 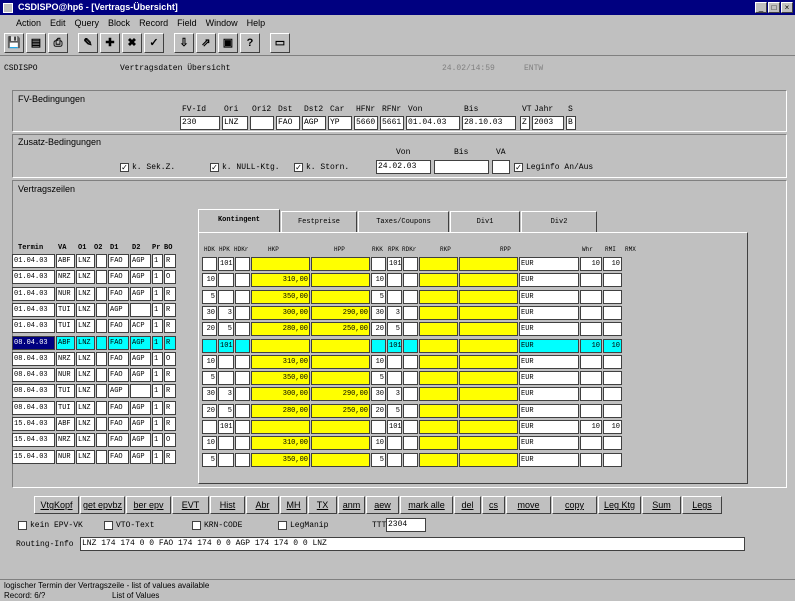 What do you see at coordinates (394, 329) in the screenshot?
I see `grid-cell-4-6: 5` at bounding box center [394, 329].